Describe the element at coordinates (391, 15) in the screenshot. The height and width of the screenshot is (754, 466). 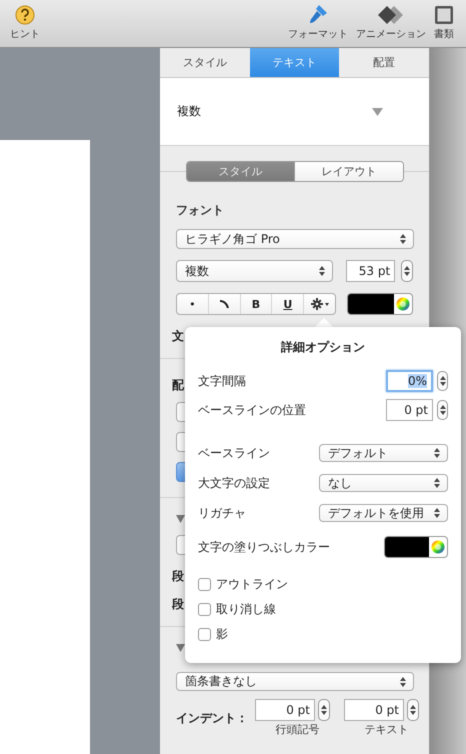
I see `diamonds-icon` at that location.